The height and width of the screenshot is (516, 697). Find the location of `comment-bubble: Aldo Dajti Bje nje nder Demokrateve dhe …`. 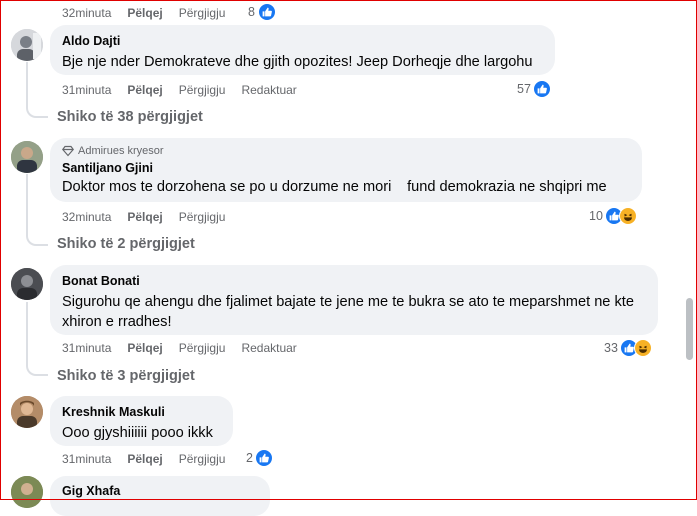

comment-bubble: Aldo Dajti Bje nje nder Demokrateve dhe … is located at coordinates (302, 50).